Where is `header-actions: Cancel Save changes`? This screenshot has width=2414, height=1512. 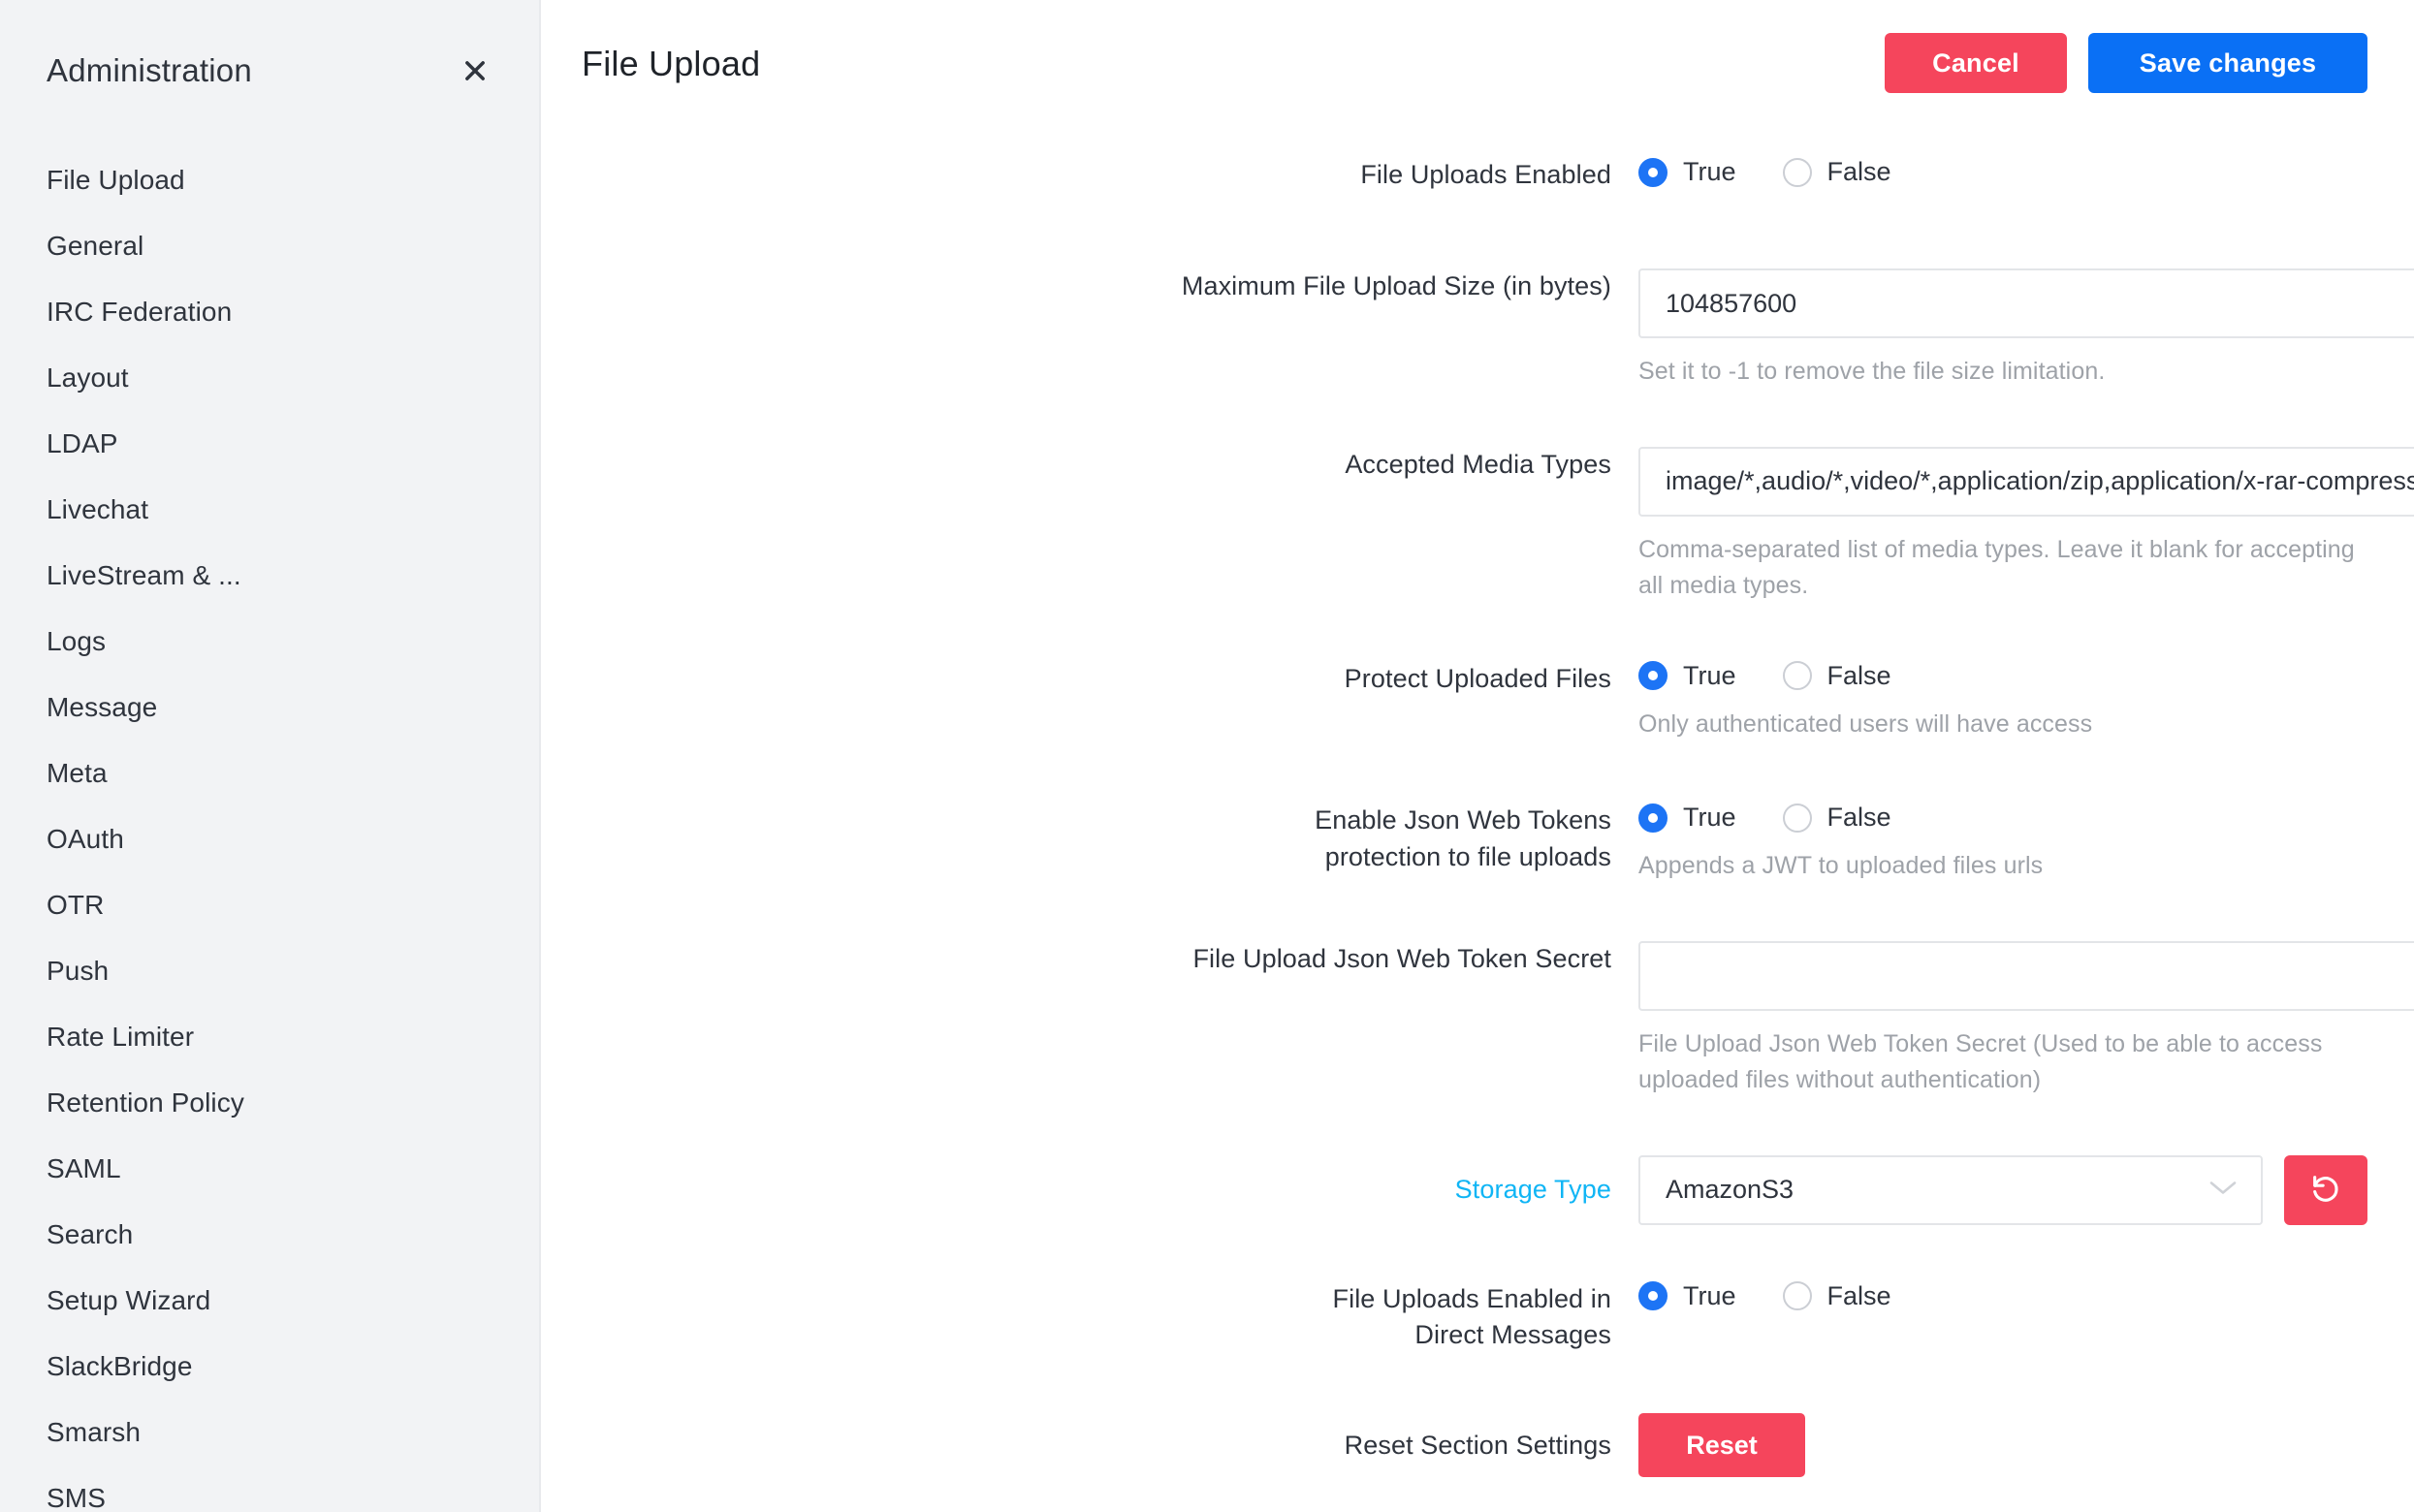
header-actions: Cancel Save changes is located at coordinates (2126, 58).